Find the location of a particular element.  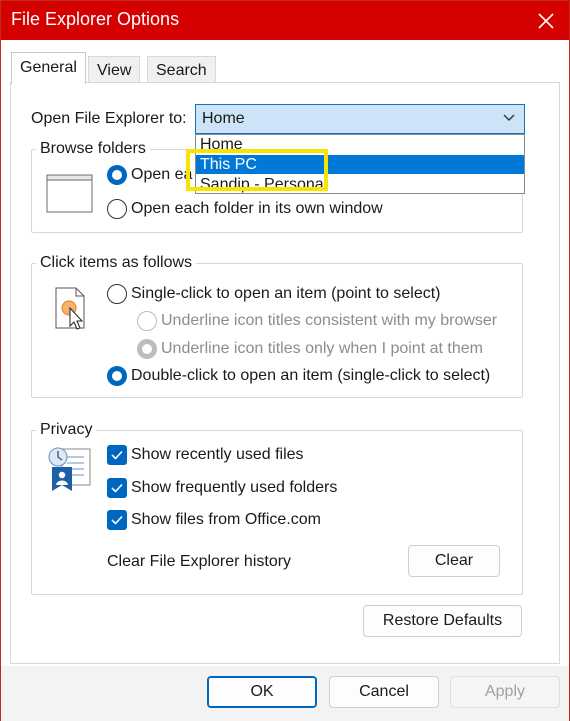

clear-history-label: Clear File Explorer history is located at coordinates (199, 561).